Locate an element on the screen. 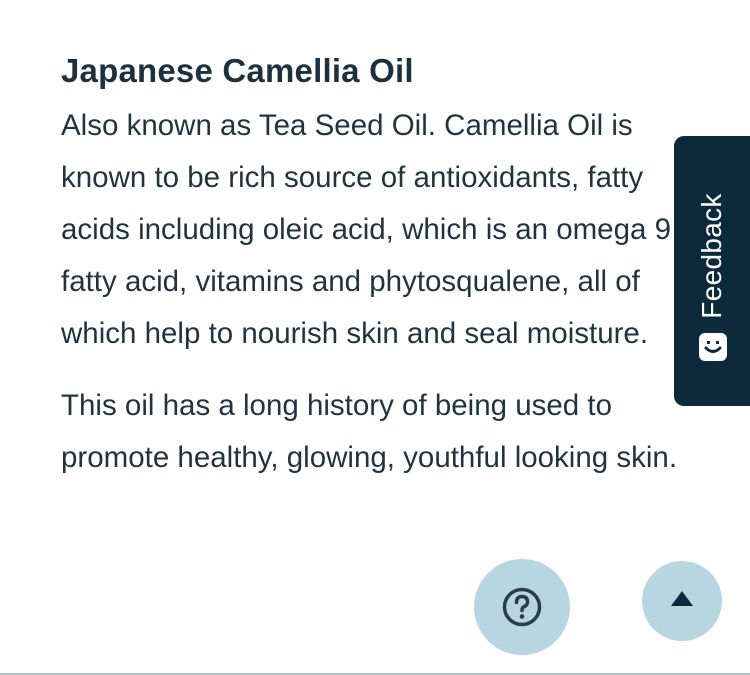 The height and width of the screenshot is (675, 750). feedback-tab: Feedback is located at coordinates (712, 271).